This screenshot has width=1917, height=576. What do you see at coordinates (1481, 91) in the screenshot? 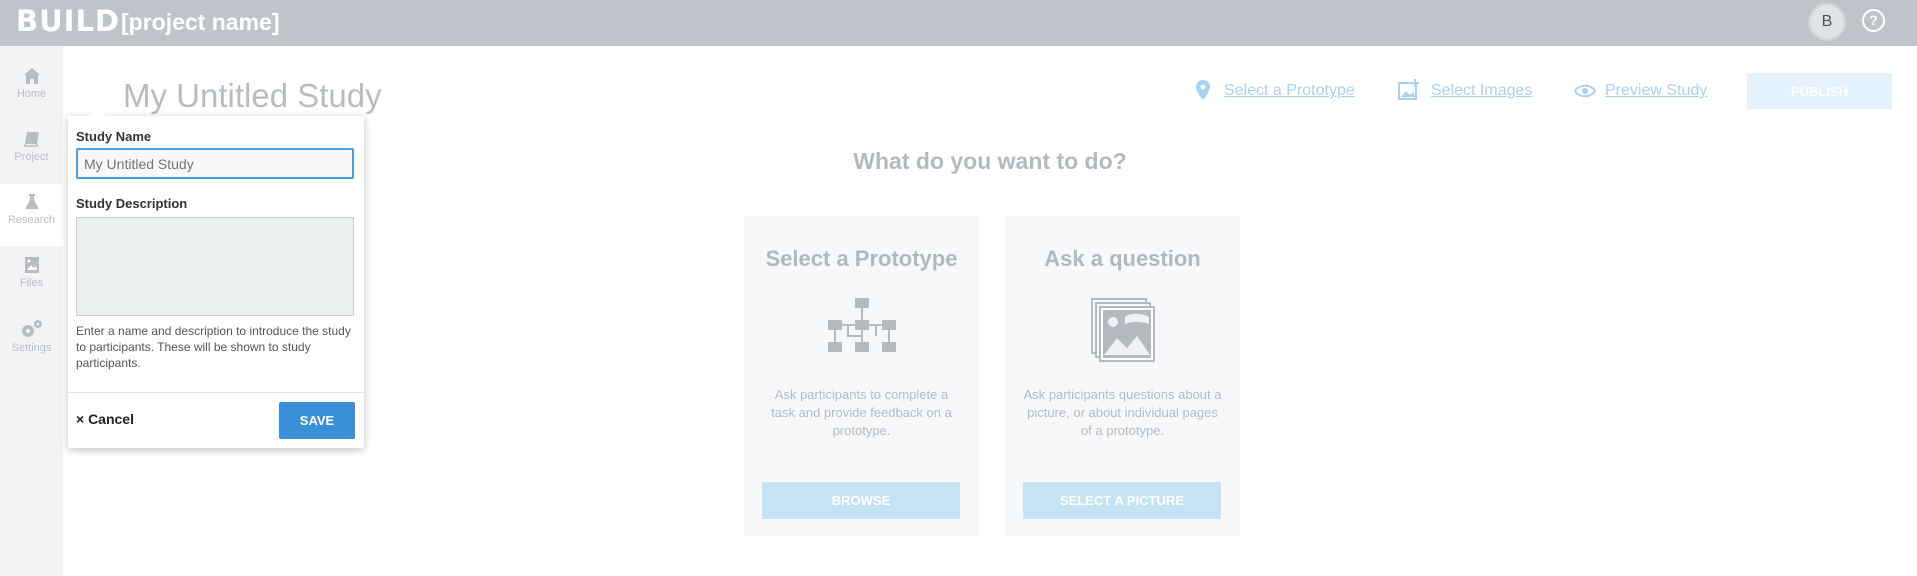
I see `select-images-link: Select Images` at bounding box center [1481, 91].